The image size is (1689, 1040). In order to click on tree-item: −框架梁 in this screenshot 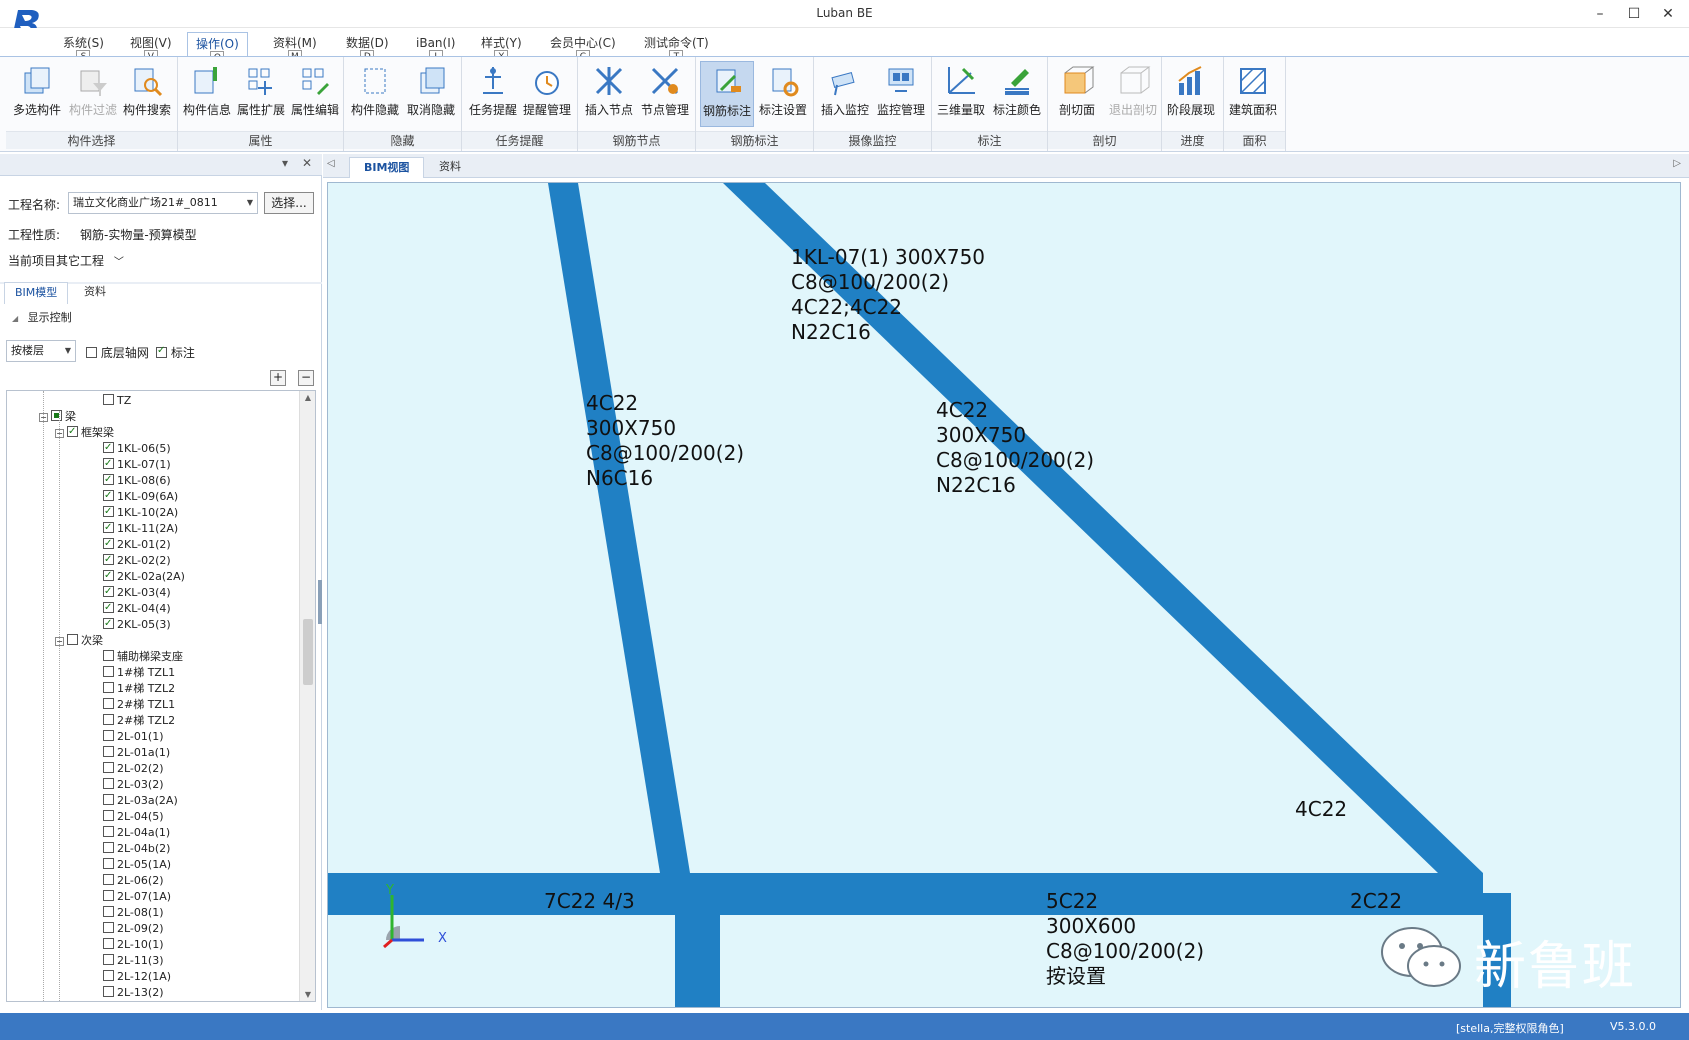, I will do `click(84, 432)`.